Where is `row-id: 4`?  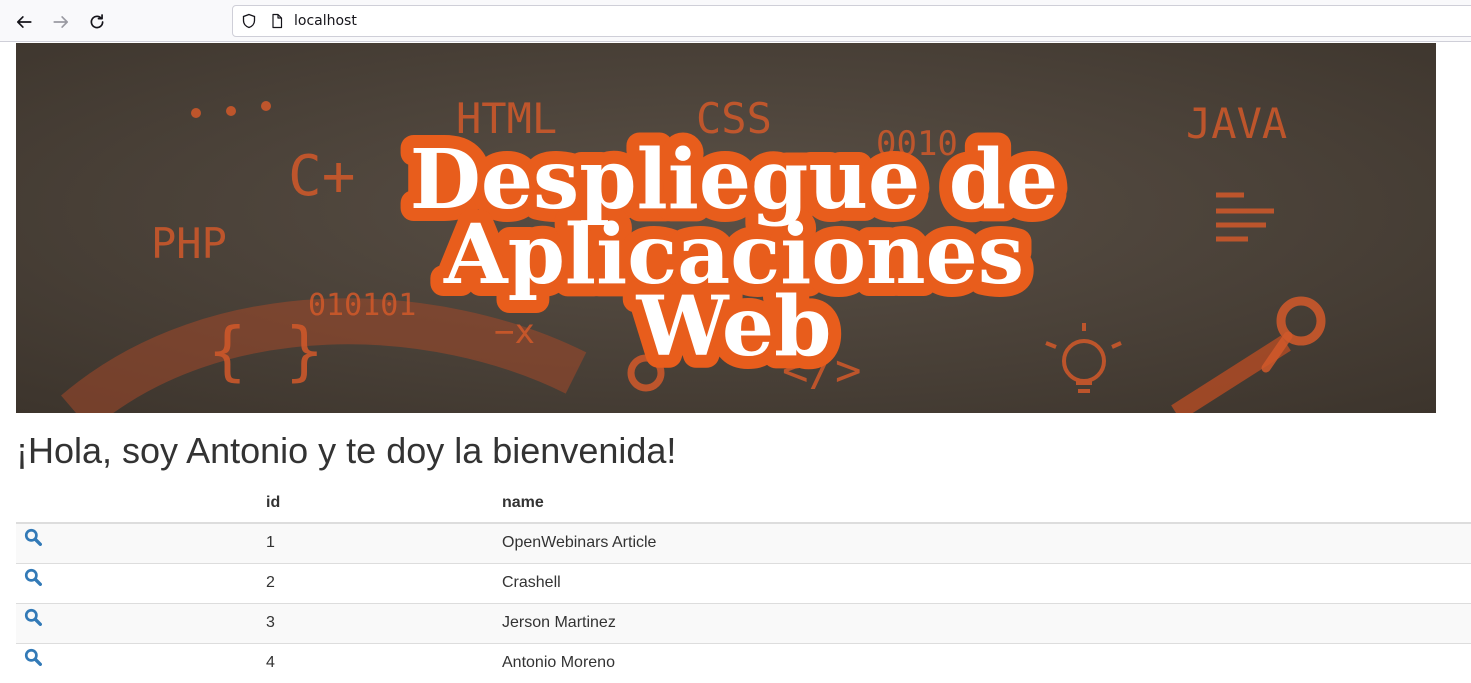
row-id: 4 is located at coordinates (376, 662).